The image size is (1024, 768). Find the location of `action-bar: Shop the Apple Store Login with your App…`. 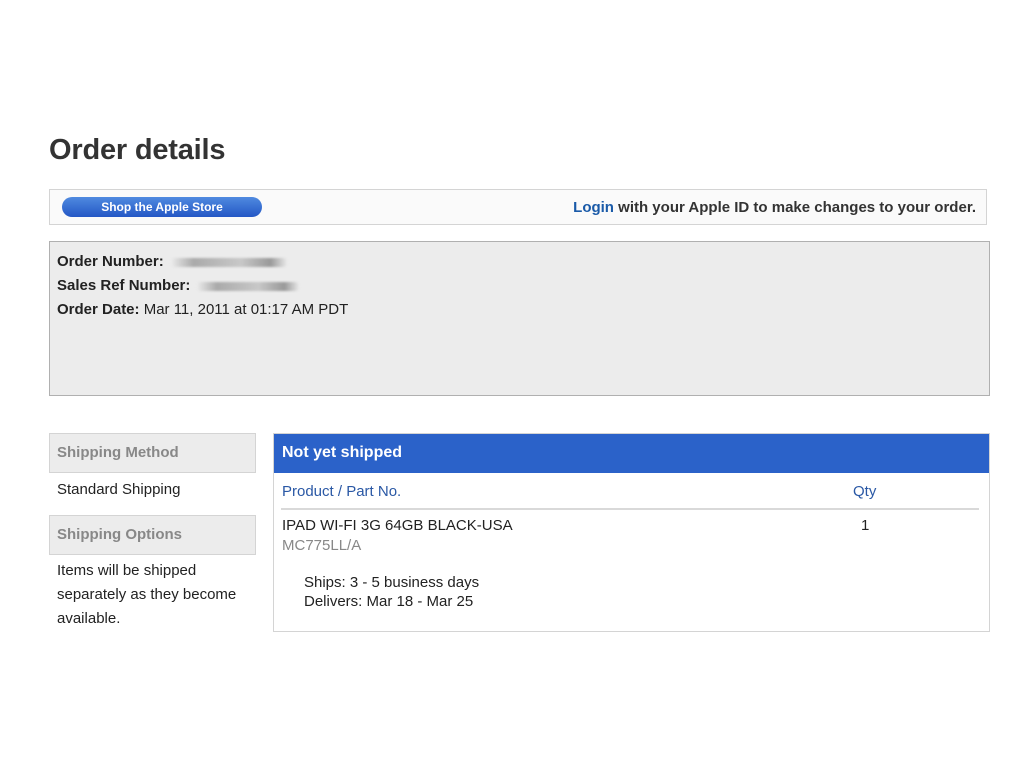

action-bar: Shop the Apple Store Login with your App… is located at coordinates (518, 207).